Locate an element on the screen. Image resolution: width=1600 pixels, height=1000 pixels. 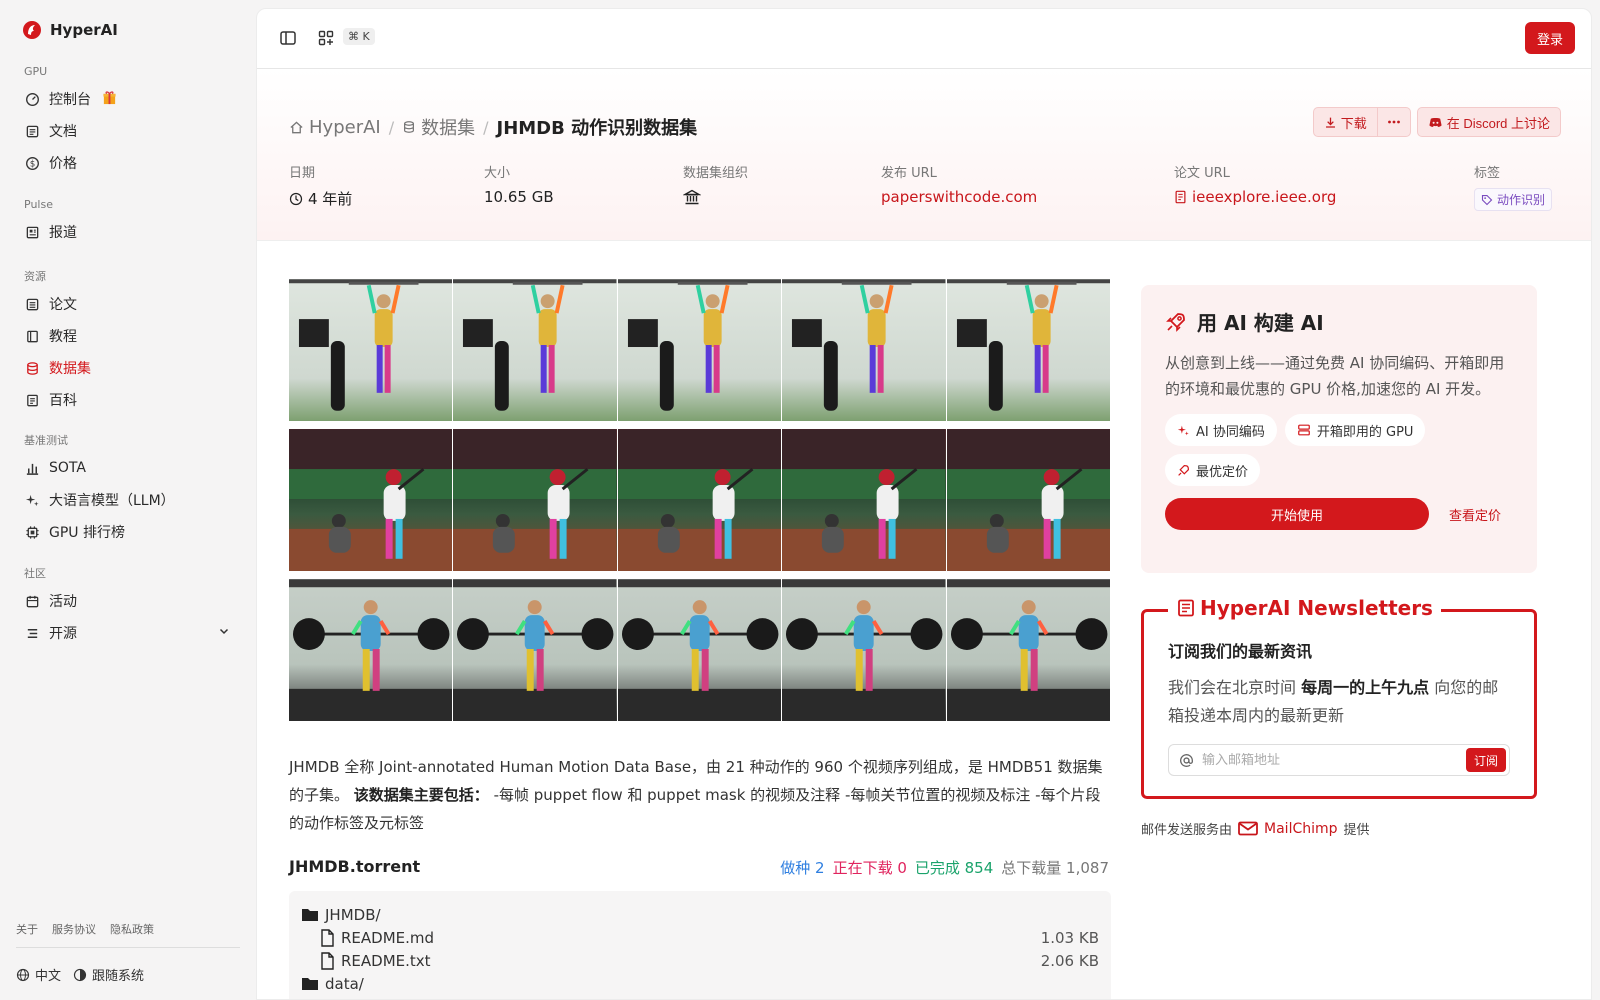
tag-chip: 动作识别 is located at coordinates (1513, 199).